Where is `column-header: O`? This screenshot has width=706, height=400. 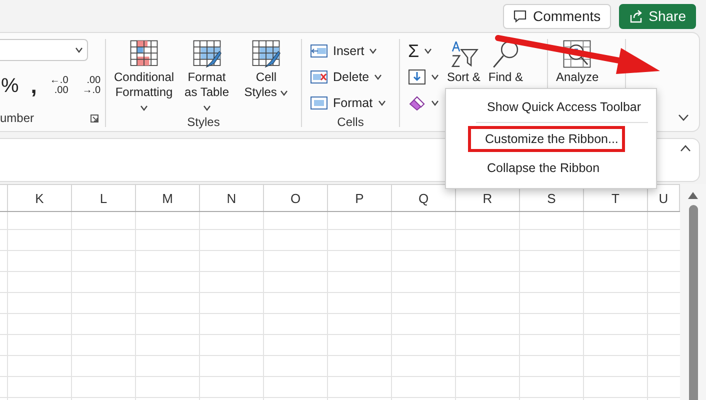
column-header: O is located at coordinates (296, 198).